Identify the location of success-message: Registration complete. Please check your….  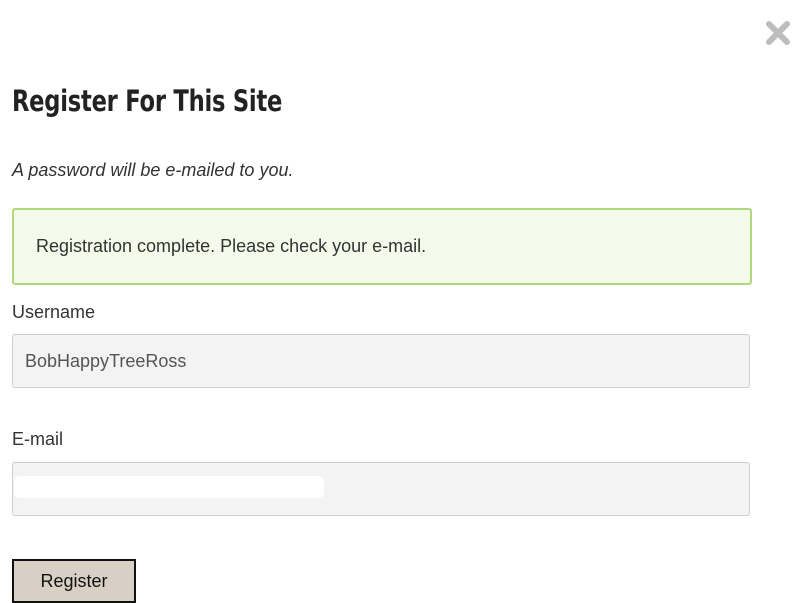
(382, 246).